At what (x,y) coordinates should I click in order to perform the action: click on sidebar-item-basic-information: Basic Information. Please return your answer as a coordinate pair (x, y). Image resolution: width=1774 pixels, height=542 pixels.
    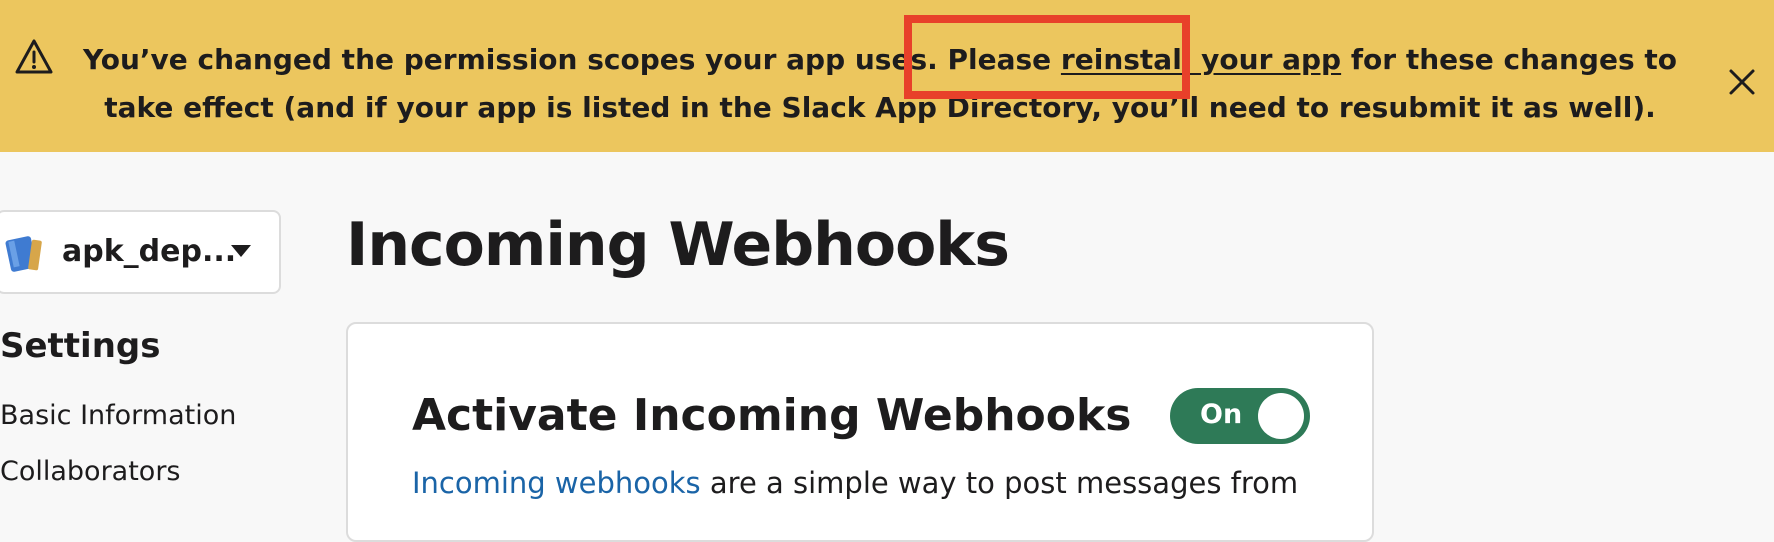
    Looking at the image, I should click on (118, 415).